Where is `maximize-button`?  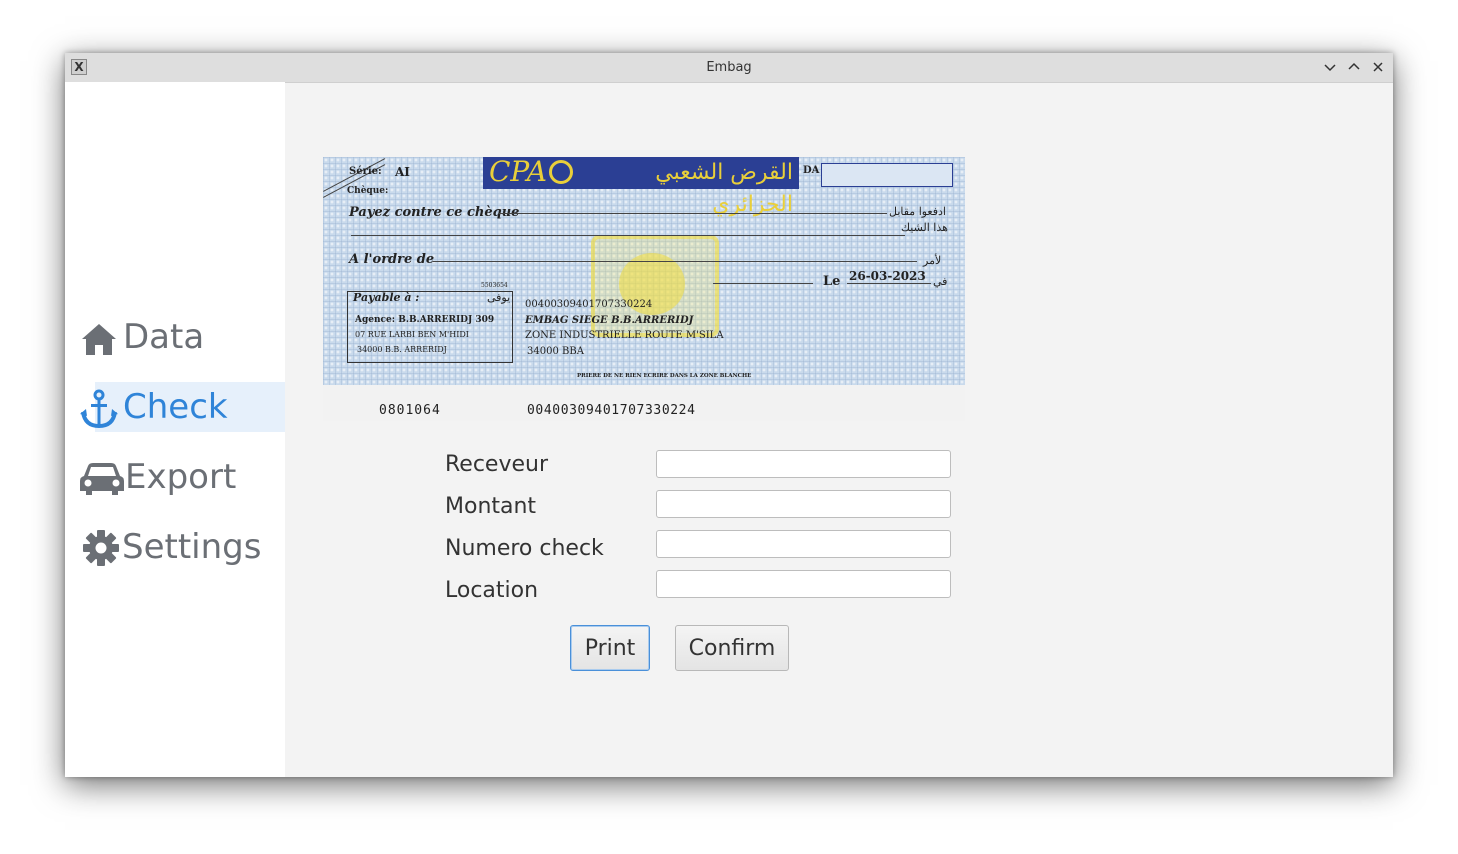 maximize-button is located at coordinates (1354, 67).